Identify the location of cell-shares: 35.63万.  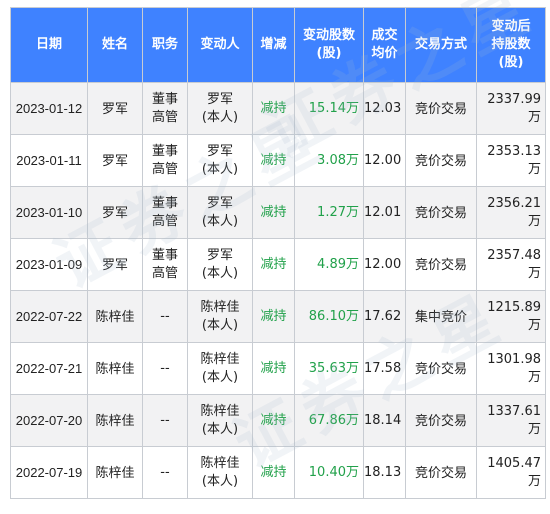
(329, 368).